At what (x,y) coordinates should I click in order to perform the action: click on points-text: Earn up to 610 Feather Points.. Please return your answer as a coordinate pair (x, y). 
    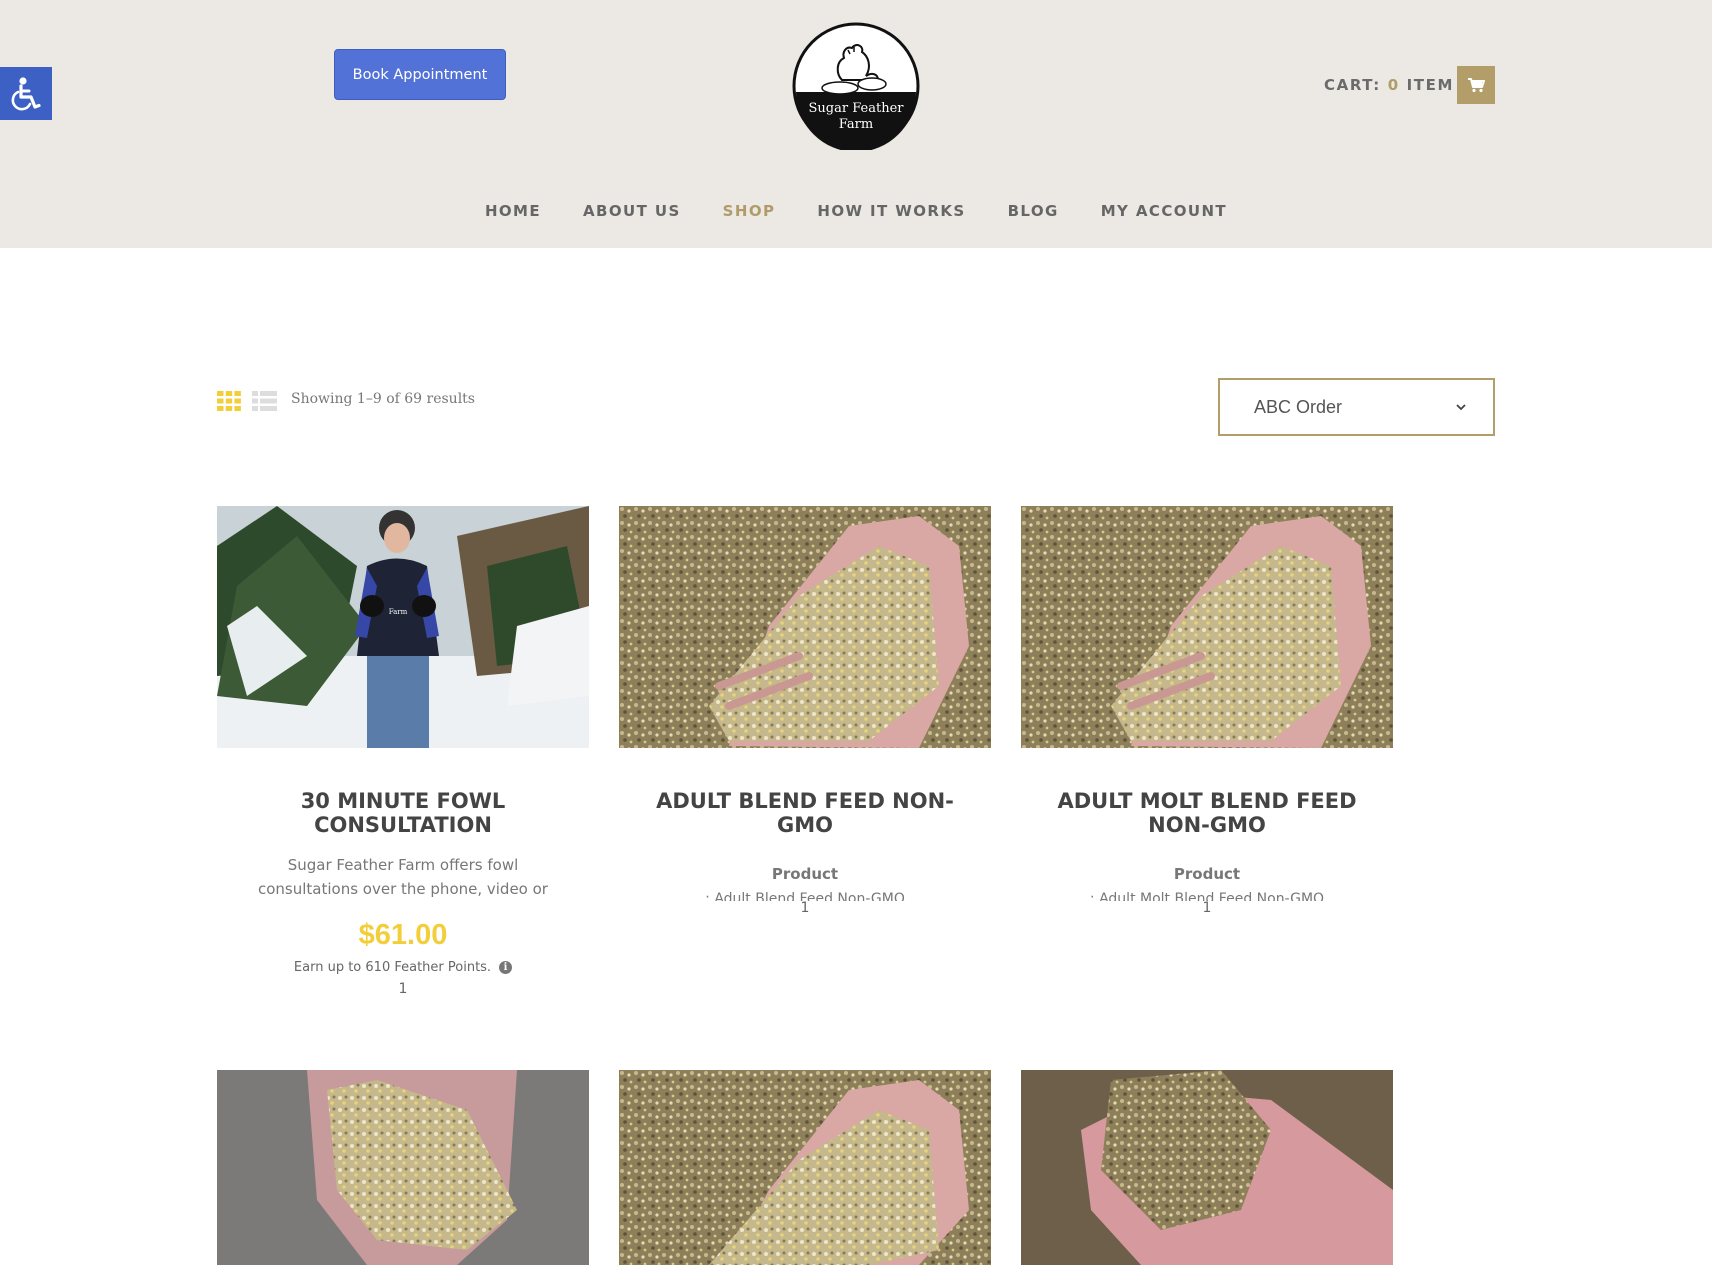
    Looking at the image, I should click on (392, 967).